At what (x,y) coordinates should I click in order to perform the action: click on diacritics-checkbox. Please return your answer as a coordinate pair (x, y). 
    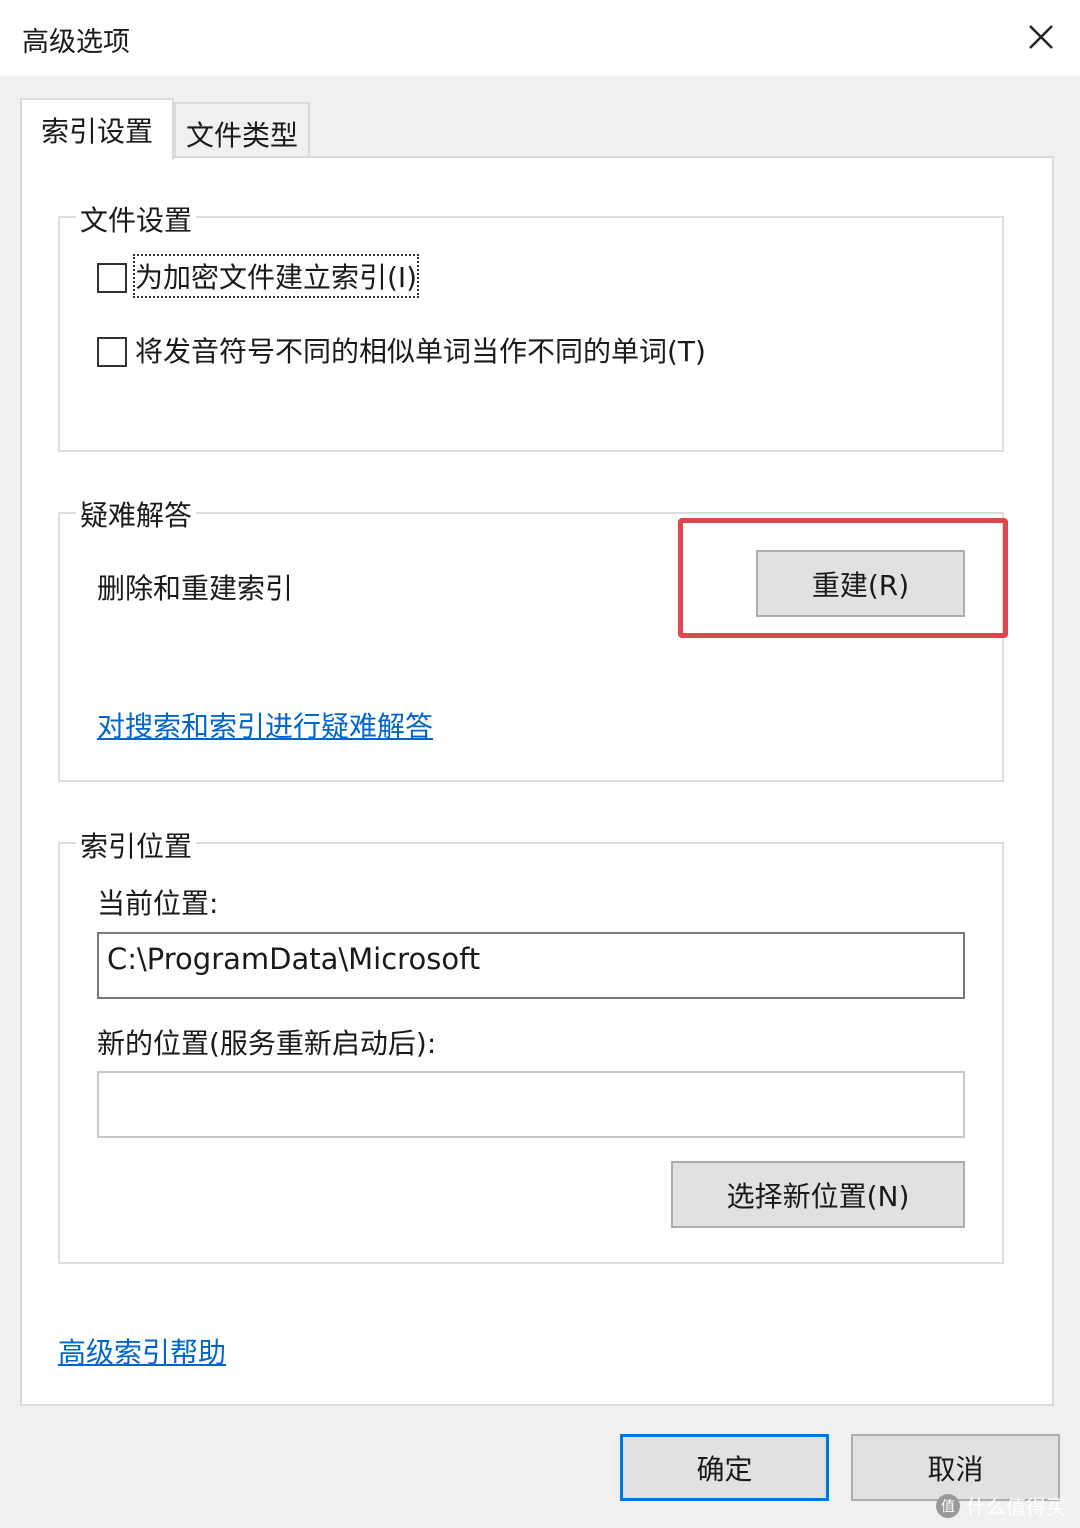
    Looking at the image, I should click on (112, 352).